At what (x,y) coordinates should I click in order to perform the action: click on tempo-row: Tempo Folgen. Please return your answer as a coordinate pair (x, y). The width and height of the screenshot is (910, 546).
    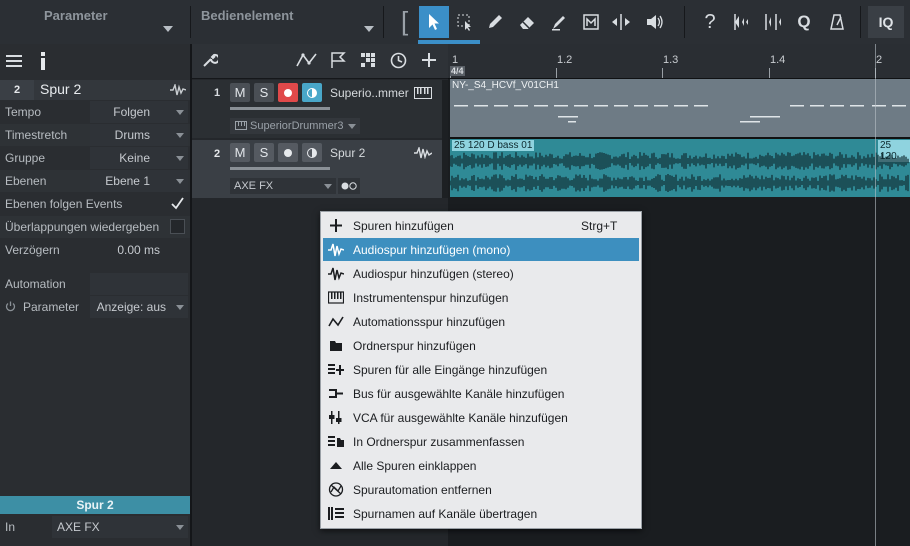
    Looking at the image, I should click on (95, 112).